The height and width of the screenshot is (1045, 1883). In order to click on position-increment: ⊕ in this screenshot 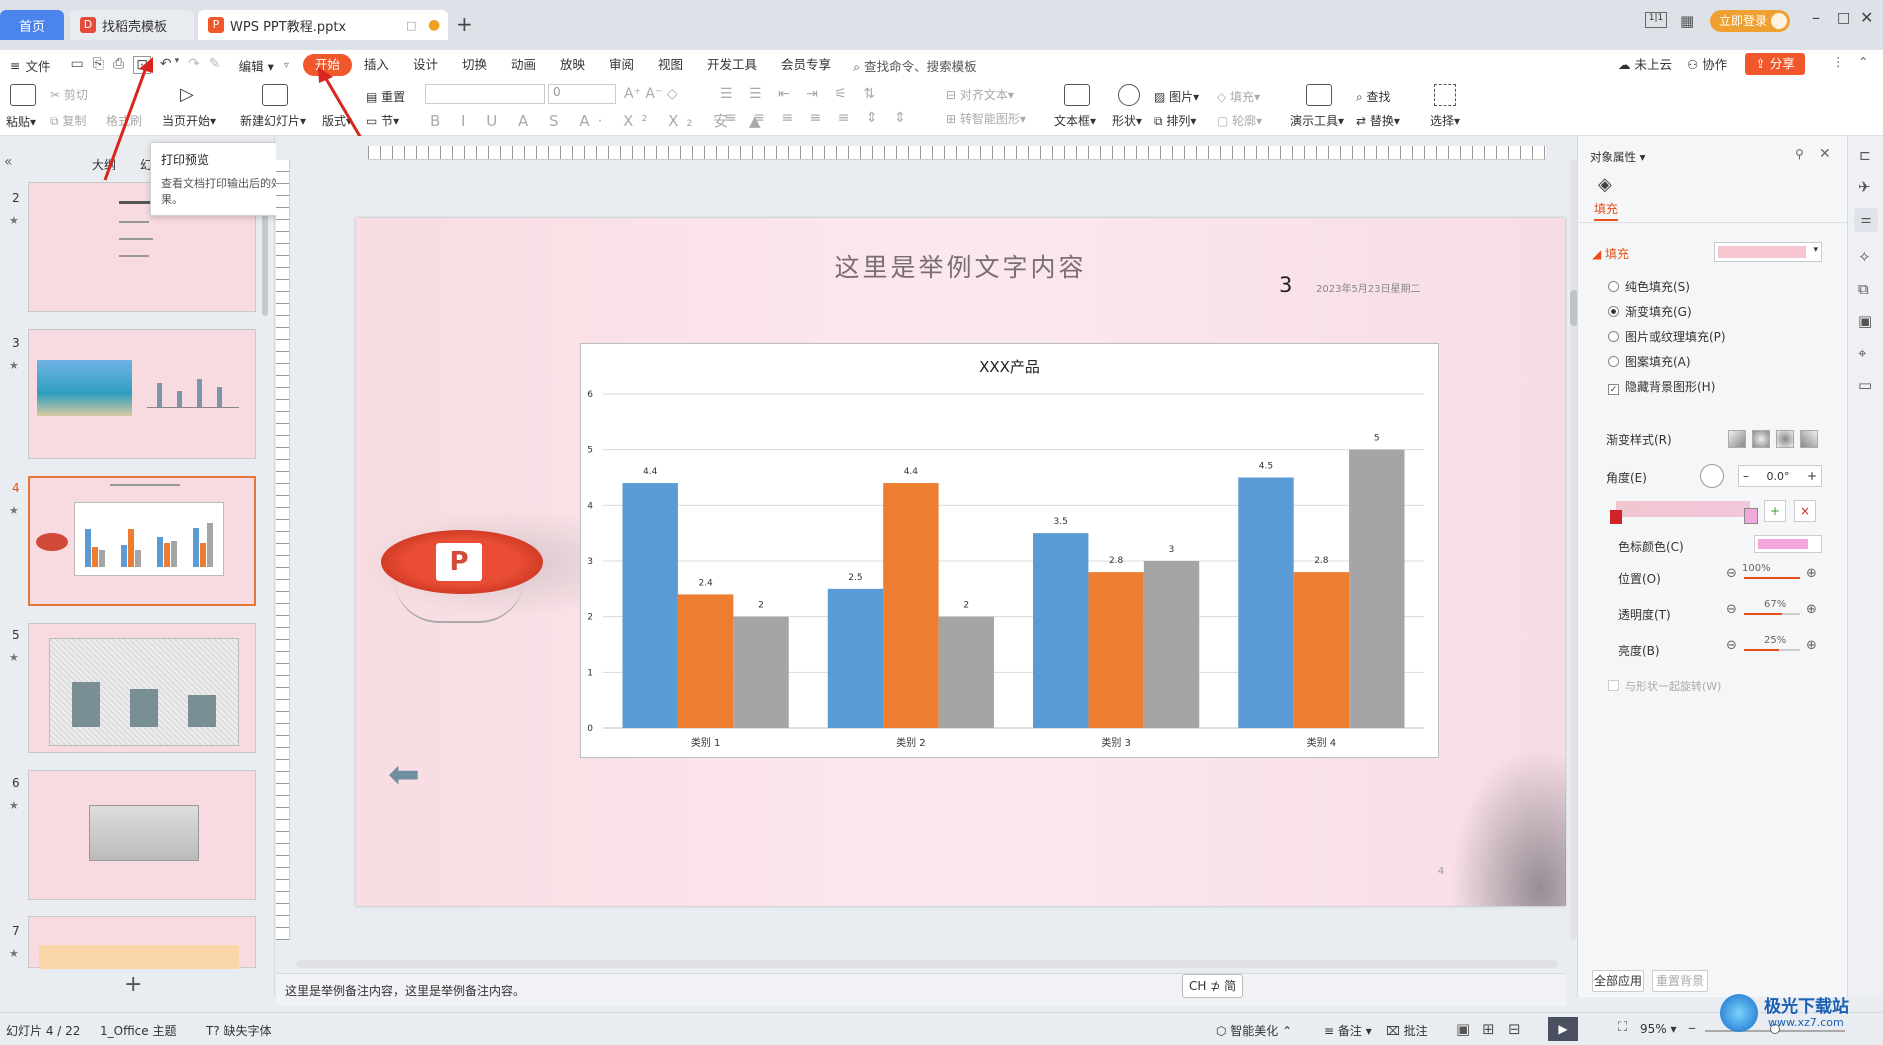, I will do `click(1811, 573)`.